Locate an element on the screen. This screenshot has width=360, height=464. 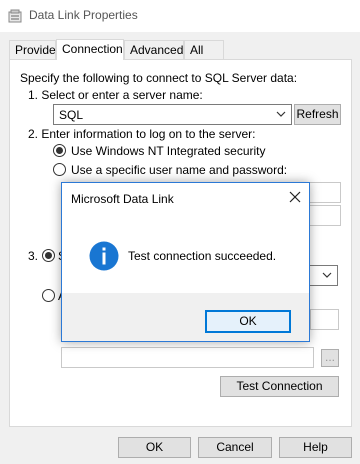
select-database-radio is located at coordinates (48, 255).